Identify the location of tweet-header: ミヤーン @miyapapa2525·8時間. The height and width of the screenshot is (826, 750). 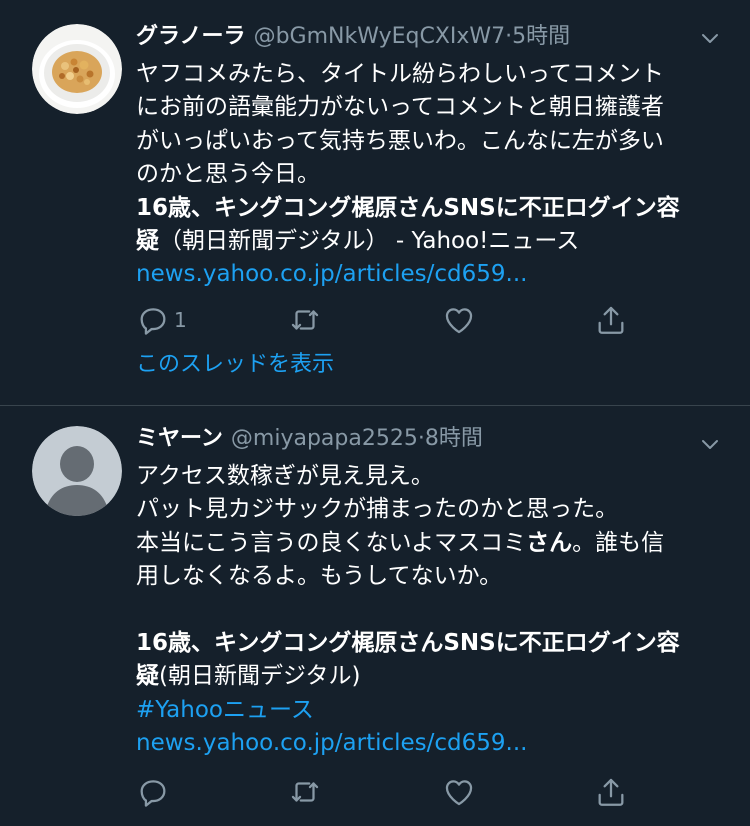
(309, 439).